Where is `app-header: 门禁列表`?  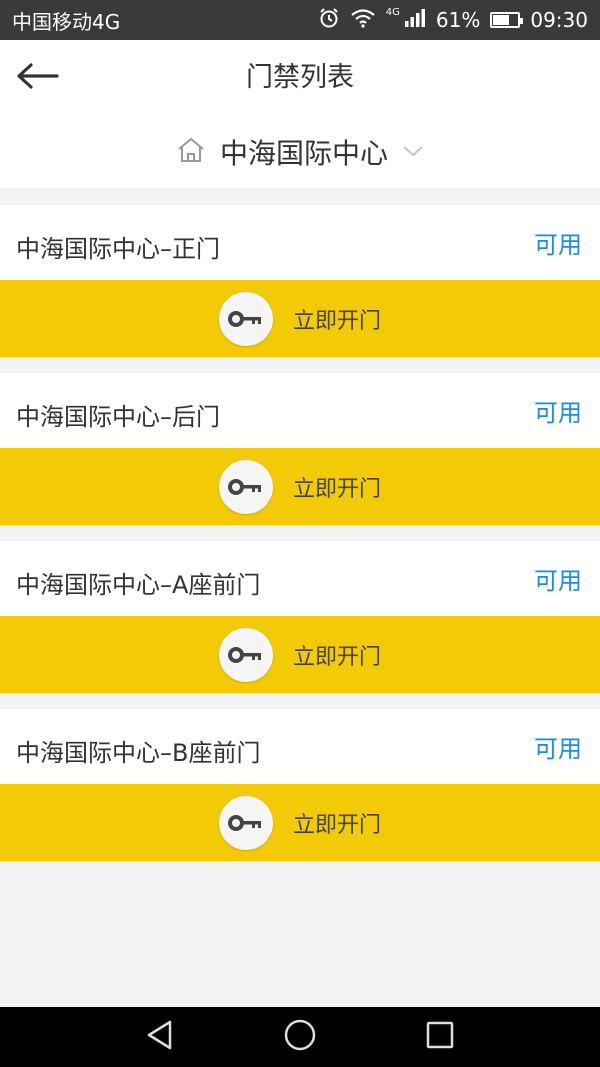
app-header: 门禁列表 is located at coordinates (300, 78).